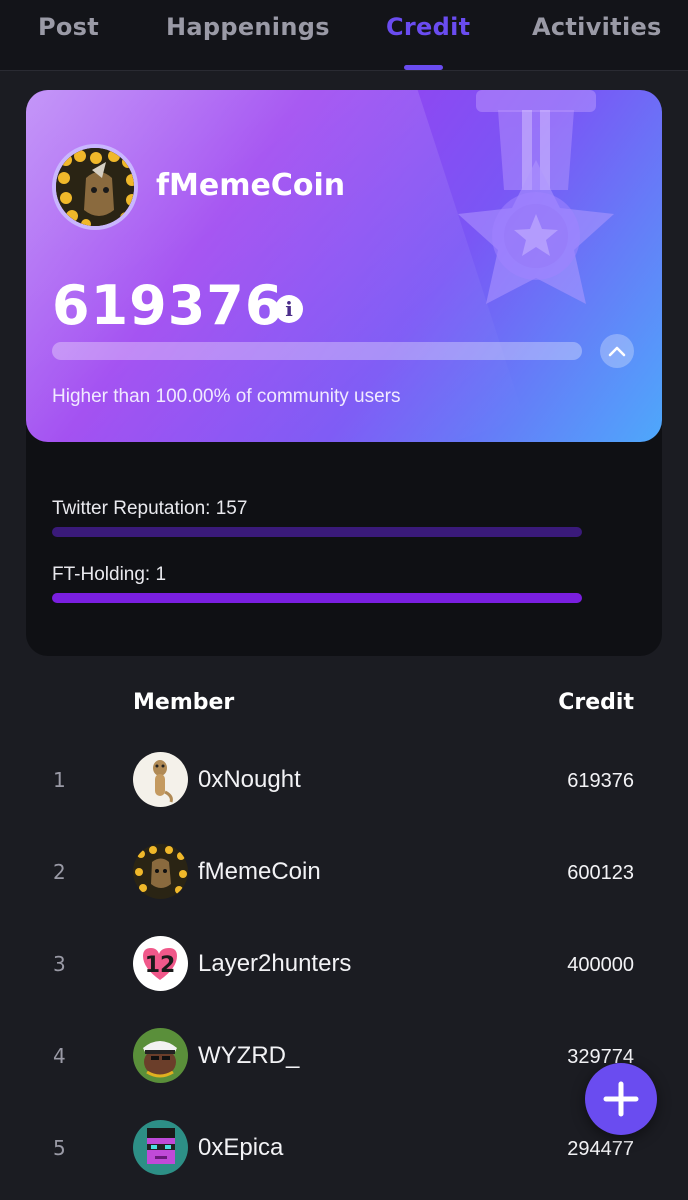 This screenshot has width=688, height=1200. I want to click on active-tab-indicator, so click(423, 67).